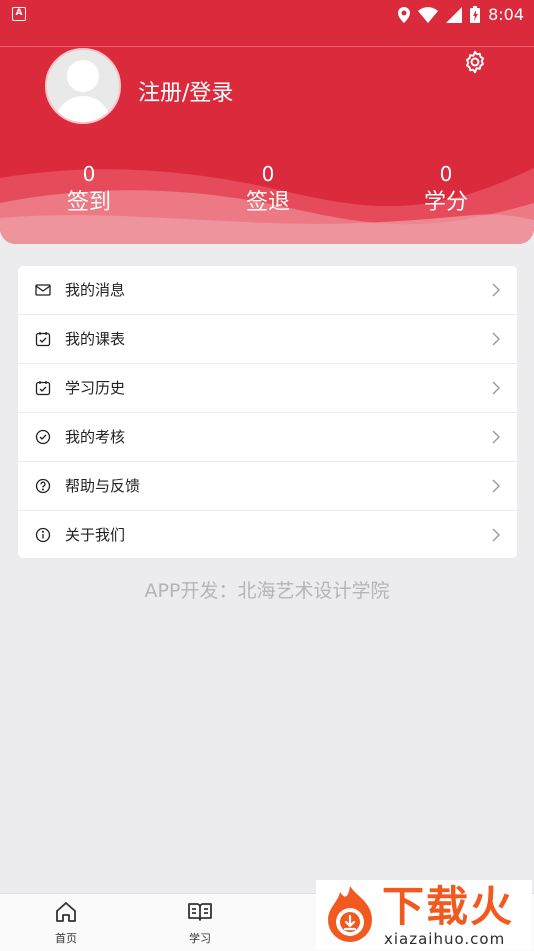 This screenshot has height=951, width=534. What do you see at coordinates (267, 591) in the screenshot?
I see `developer-credit: APP开发：北海艺术设计学院` at bounding box center [267, 591].